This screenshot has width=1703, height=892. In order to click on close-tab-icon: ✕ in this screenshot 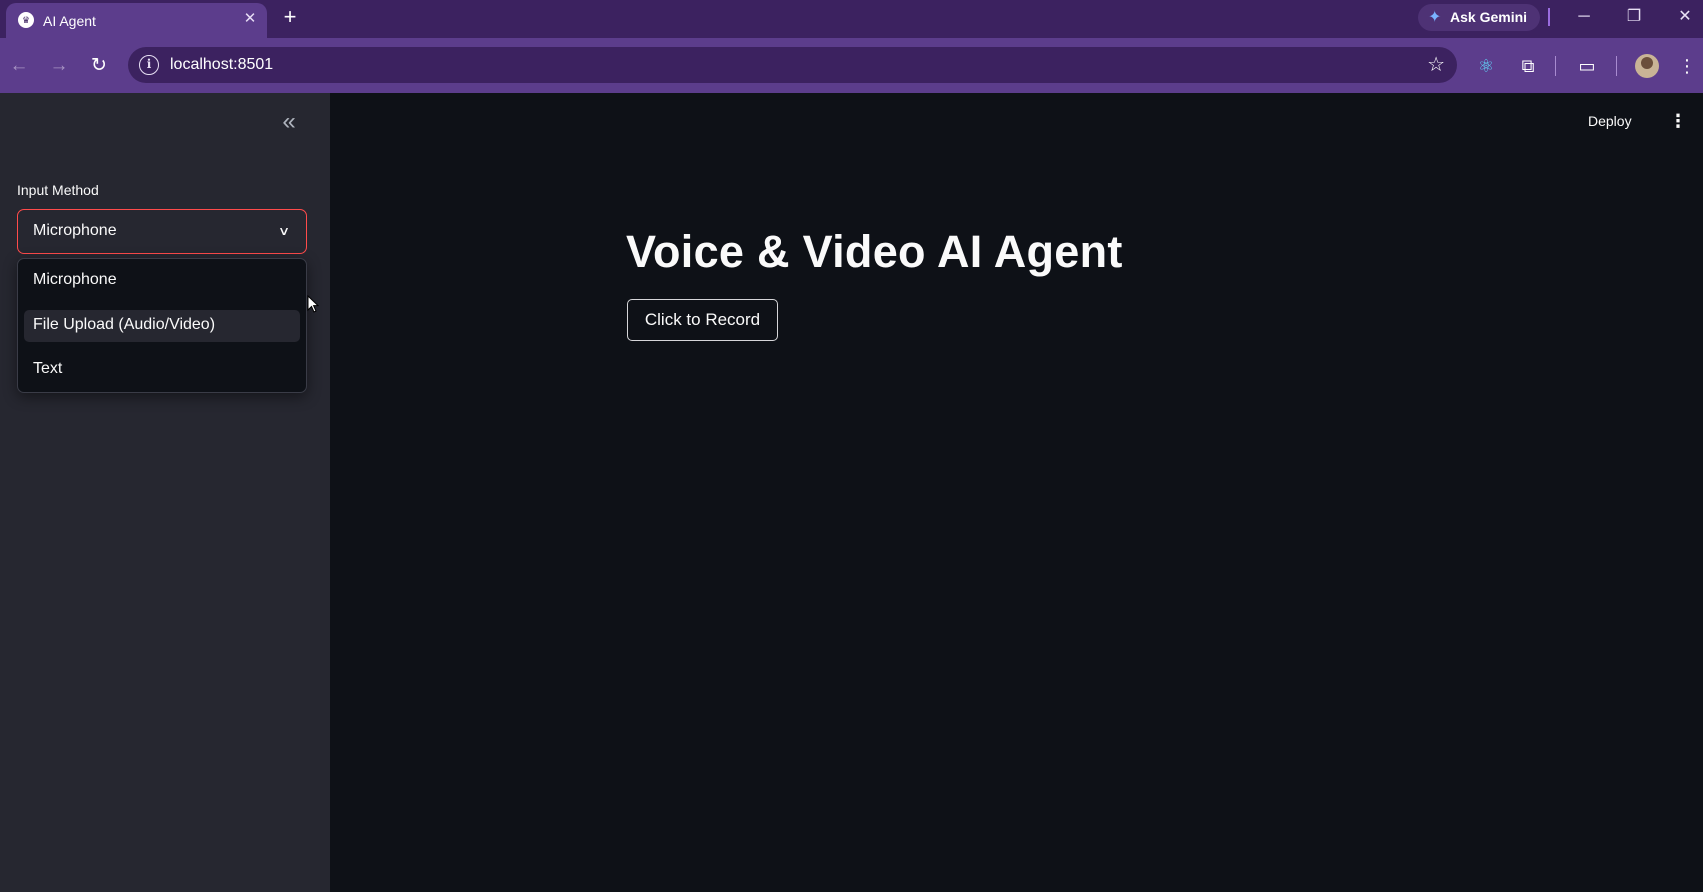, I will do `click(250, 19)`.